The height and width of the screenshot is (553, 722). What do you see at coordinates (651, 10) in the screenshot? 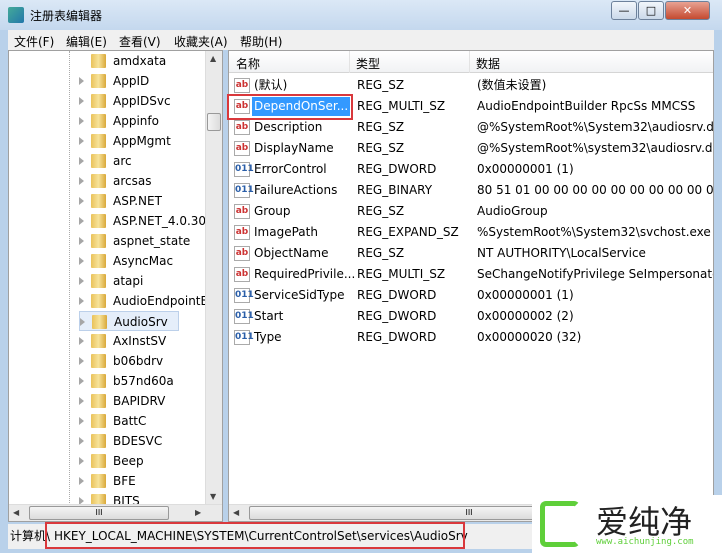
I see `maximize-button: □` at bounding box center [651, 10].